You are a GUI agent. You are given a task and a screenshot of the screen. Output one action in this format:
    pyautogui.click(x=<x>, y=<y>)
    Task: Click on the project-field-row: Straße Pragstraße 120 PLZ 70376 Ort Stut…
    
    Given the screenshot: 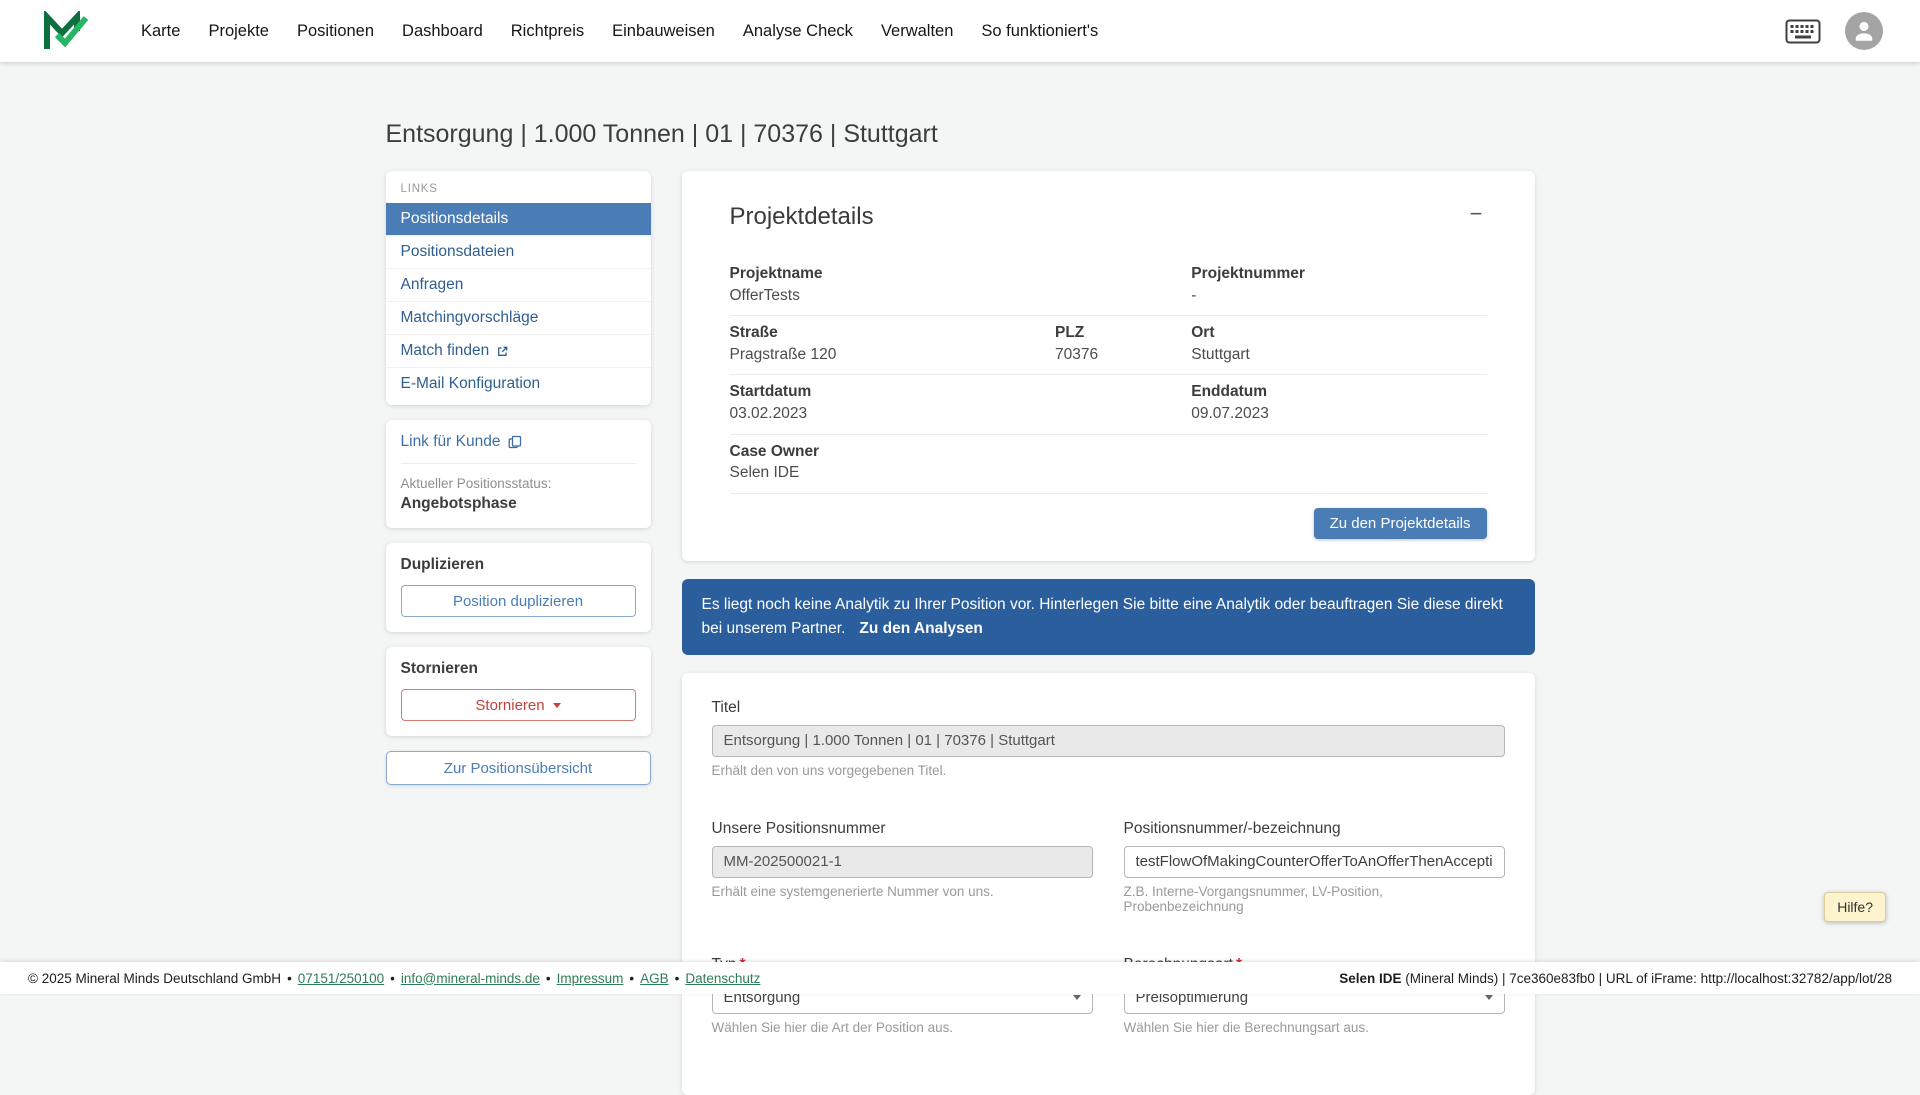 What is the action you would take?
    pyautogui.click(x=1108, y=345)
    